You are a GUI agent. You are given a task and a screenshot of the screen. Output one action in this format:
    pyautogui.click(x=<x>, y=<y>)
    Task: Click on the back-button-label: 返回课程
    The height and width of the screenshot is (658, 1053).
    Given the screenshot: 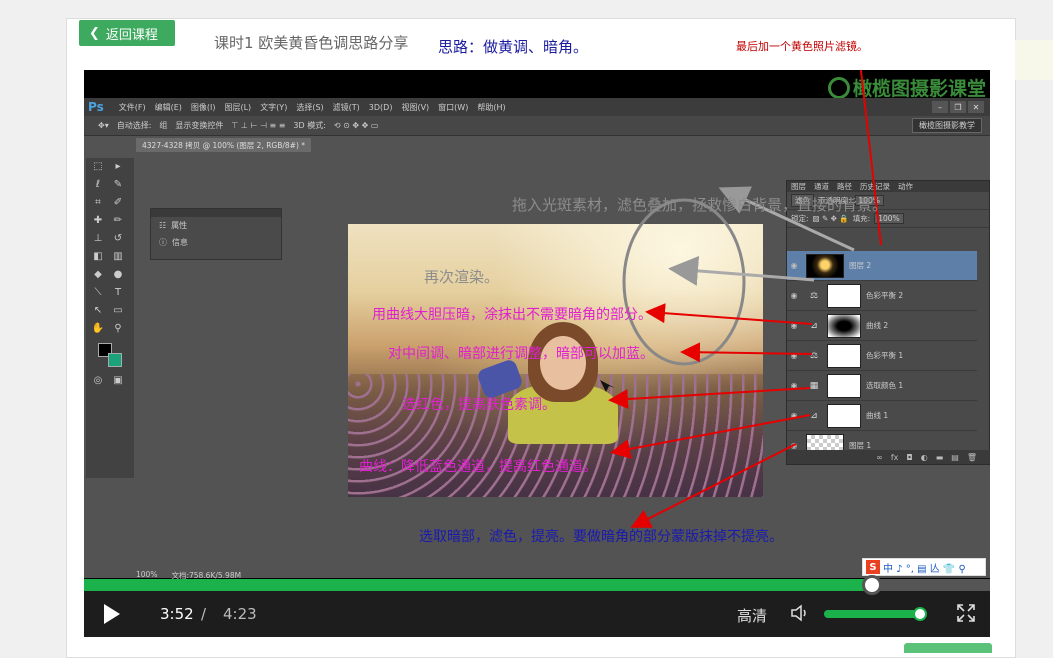 What is the action you would take?
    pyautogui.click(x=131, y=35)
    